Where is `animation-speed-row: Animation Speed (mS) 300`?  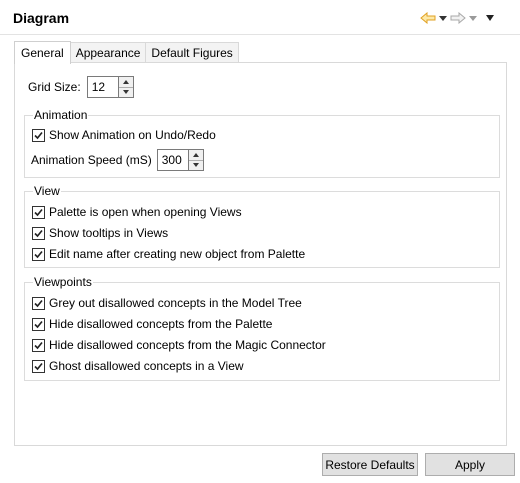
animation-speed-row: Animation Speed (mS) 300 is located at coordinates (117, 160).